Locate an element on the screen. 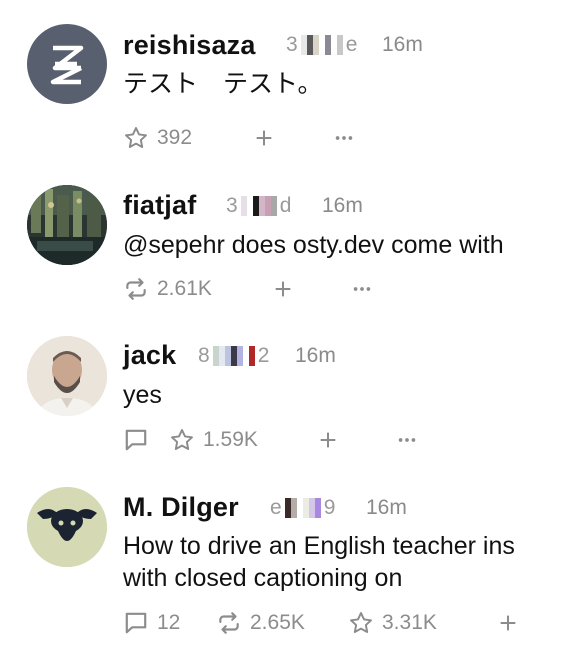 The image size is (578, 654). author-name: M. Dilger is located at coordinates (181, 507).